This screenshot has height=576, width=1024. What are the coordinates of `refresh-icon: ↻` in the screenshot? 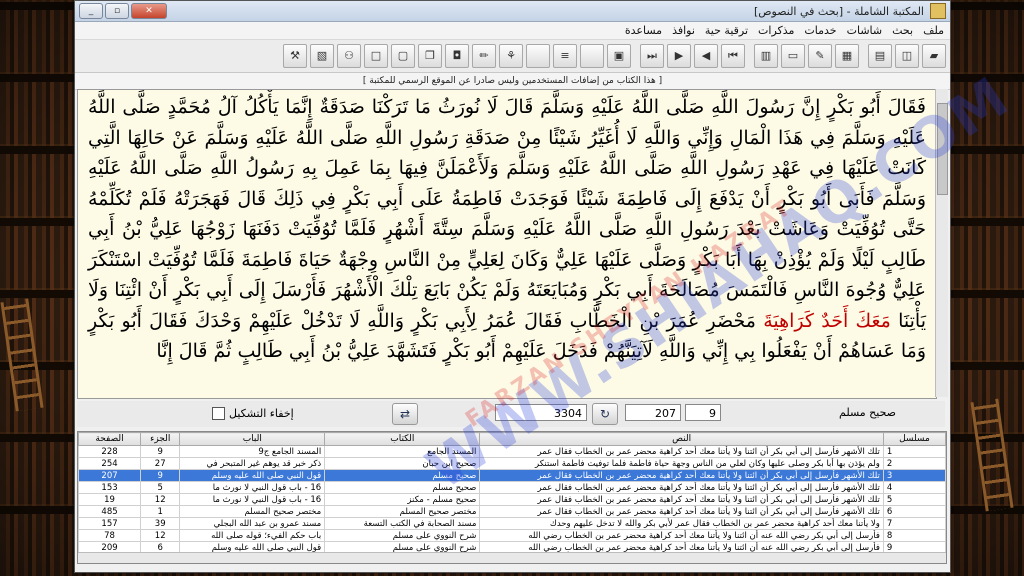 It's located at (605, 414).